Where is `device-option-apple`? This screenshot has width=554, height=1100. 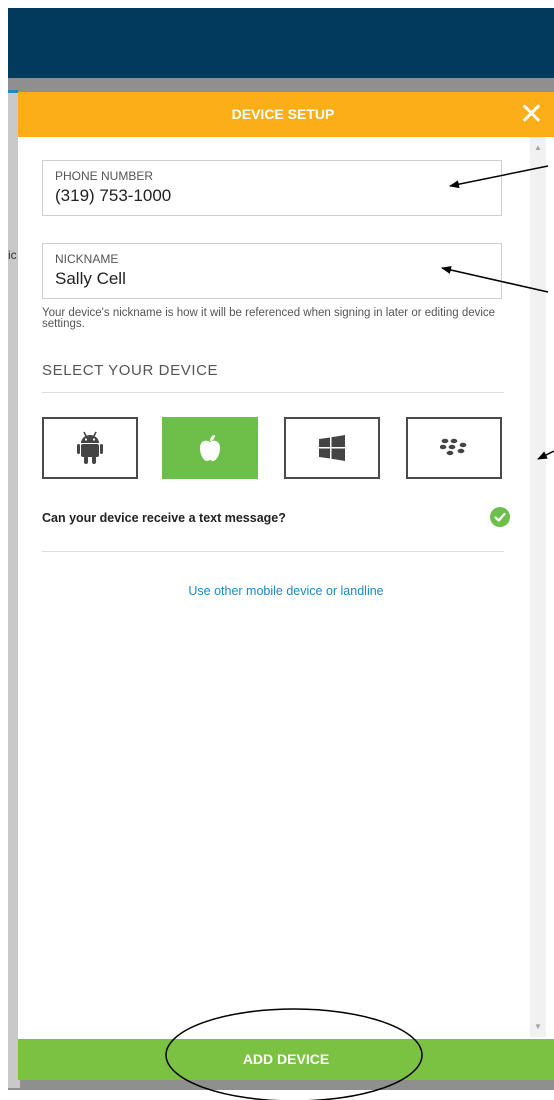 device-option-apple is located at coordinates (210, 448).